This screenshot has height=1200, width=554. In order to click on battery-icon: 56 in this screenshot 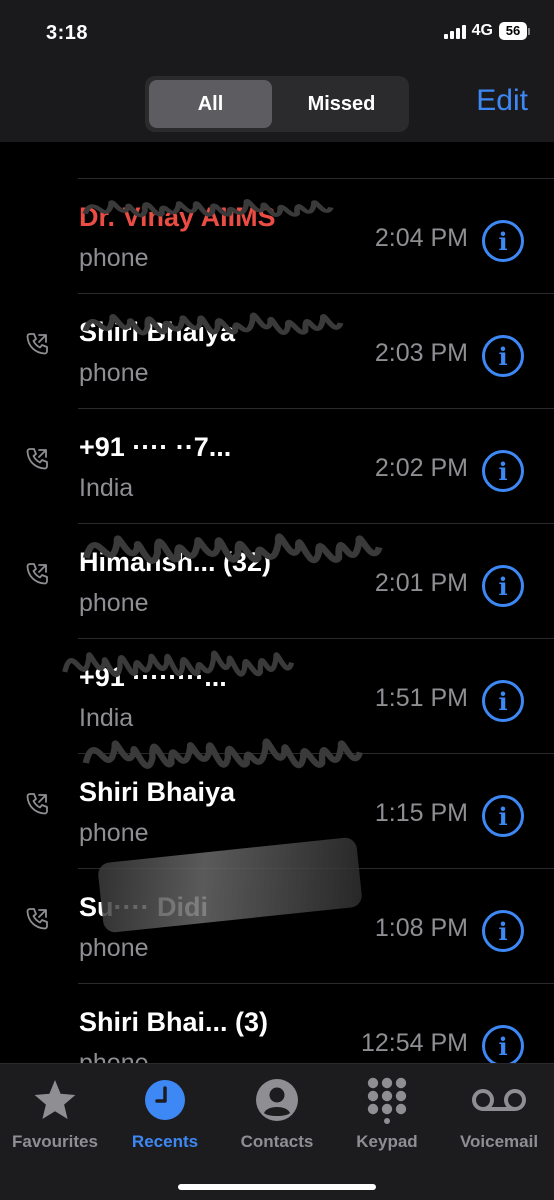, I will do `click(514, 31)`.